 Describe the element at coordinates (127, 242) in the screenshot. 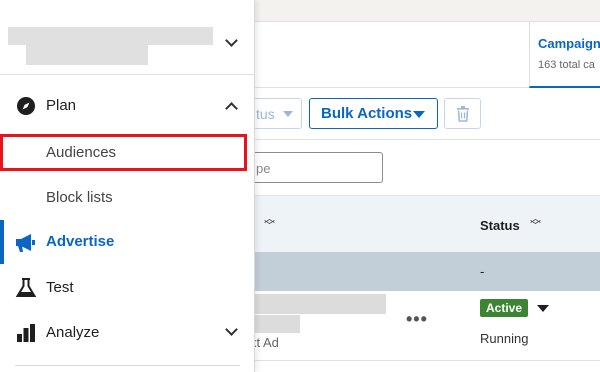

I see `sidebar-item-advertise: Advertise` at that location.